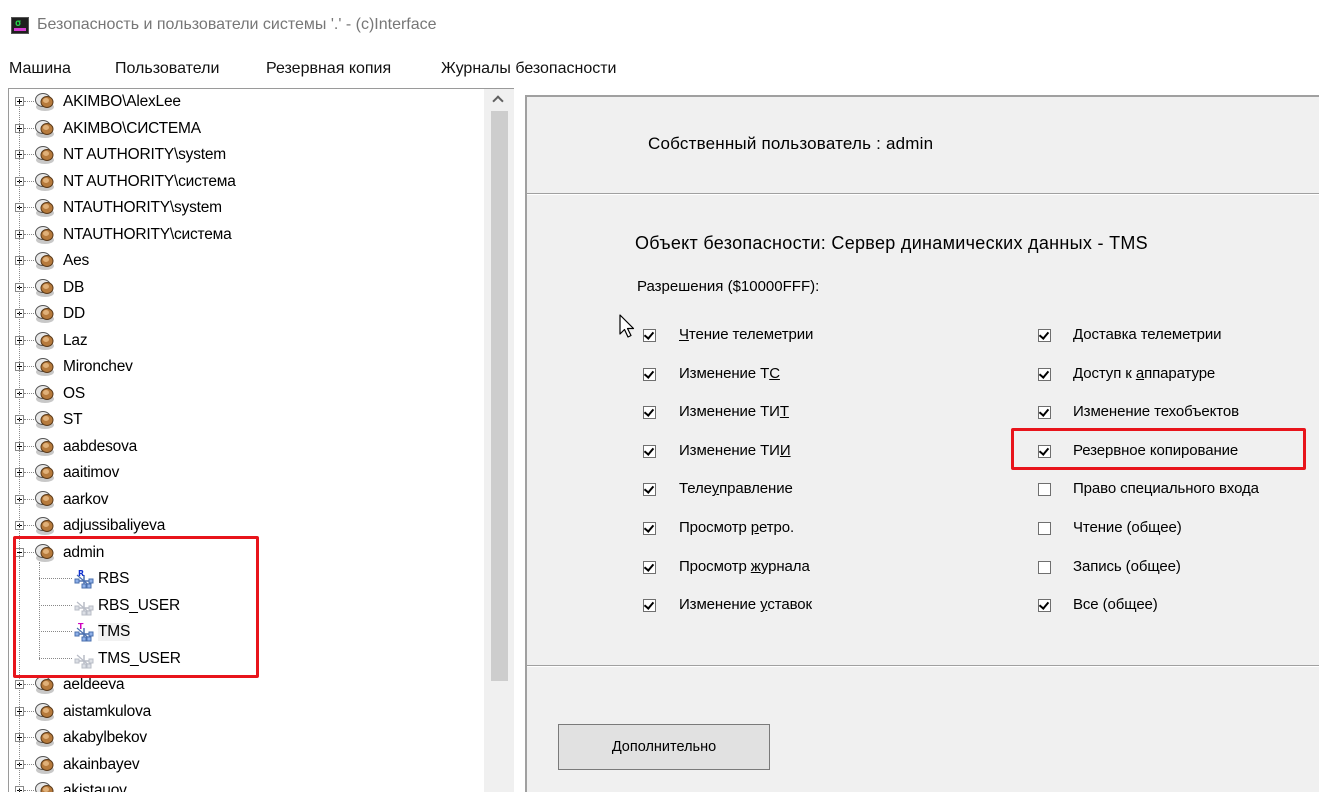  What do you see at coordinates (246, 208) in the screenshot?
I see `tree-item-user: NTAUTHORITY\system` at bounding box center [246, 208].